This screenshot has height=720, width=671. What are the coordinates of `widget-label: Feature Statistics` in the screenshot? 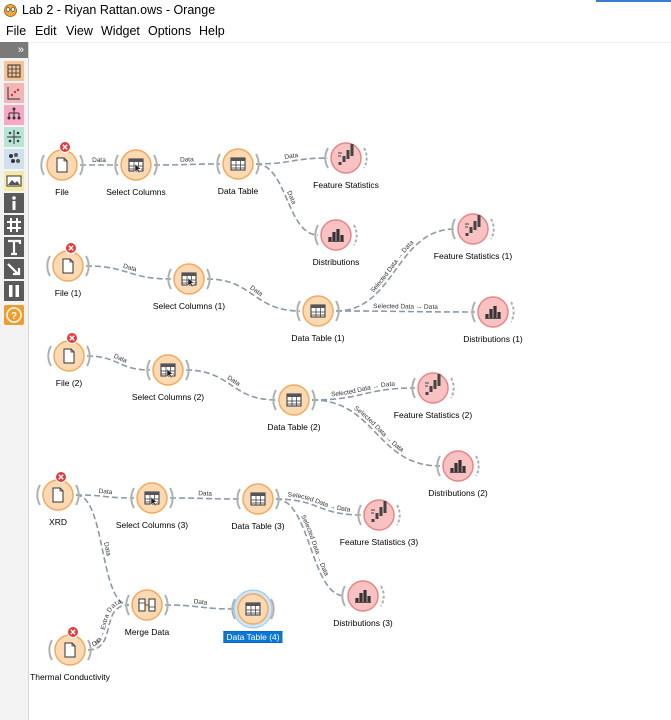 It's located at (346, 185).